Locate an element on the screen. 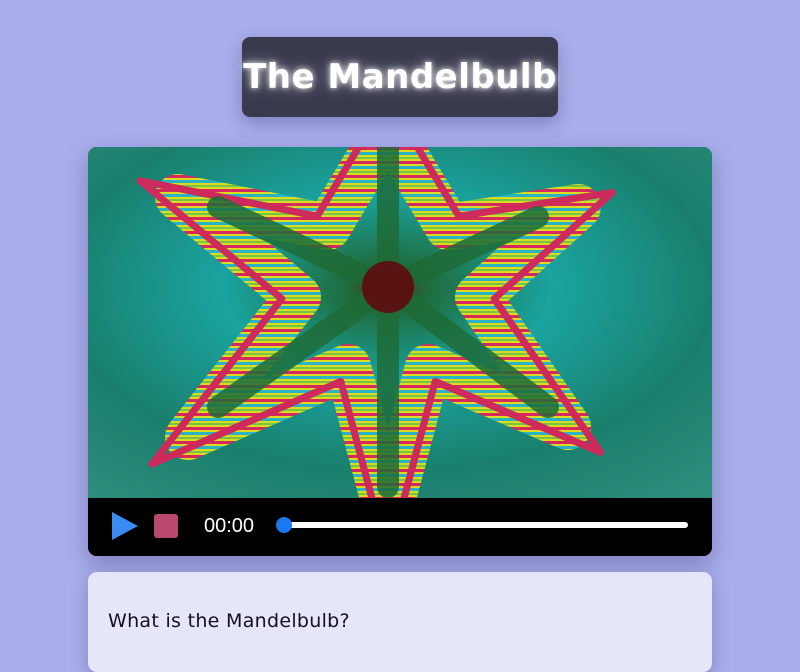 The image size is (800, 672). stop-icon is located at coordinates (166, 526).